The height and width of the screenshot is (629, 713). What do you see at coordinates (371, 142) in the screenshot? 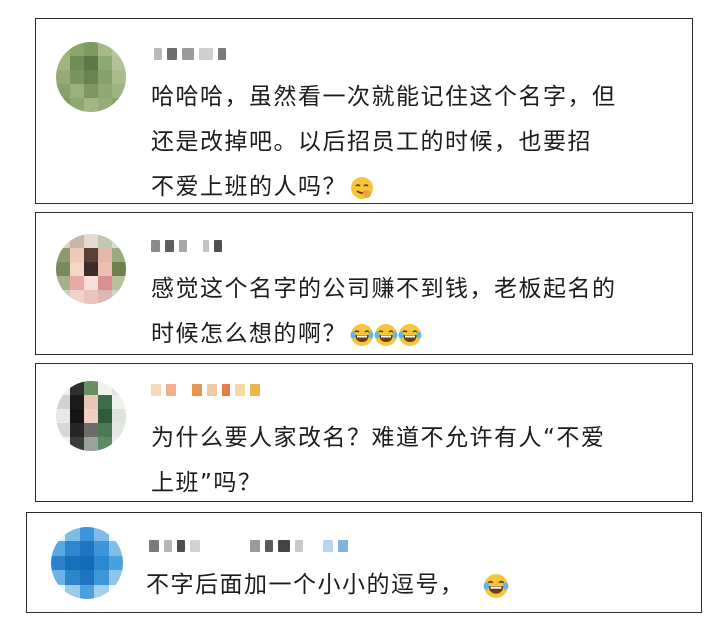
I see `comment-line: 还是改掉吧。以后招员工的时候，也要招` at bounding box center [371, 142].